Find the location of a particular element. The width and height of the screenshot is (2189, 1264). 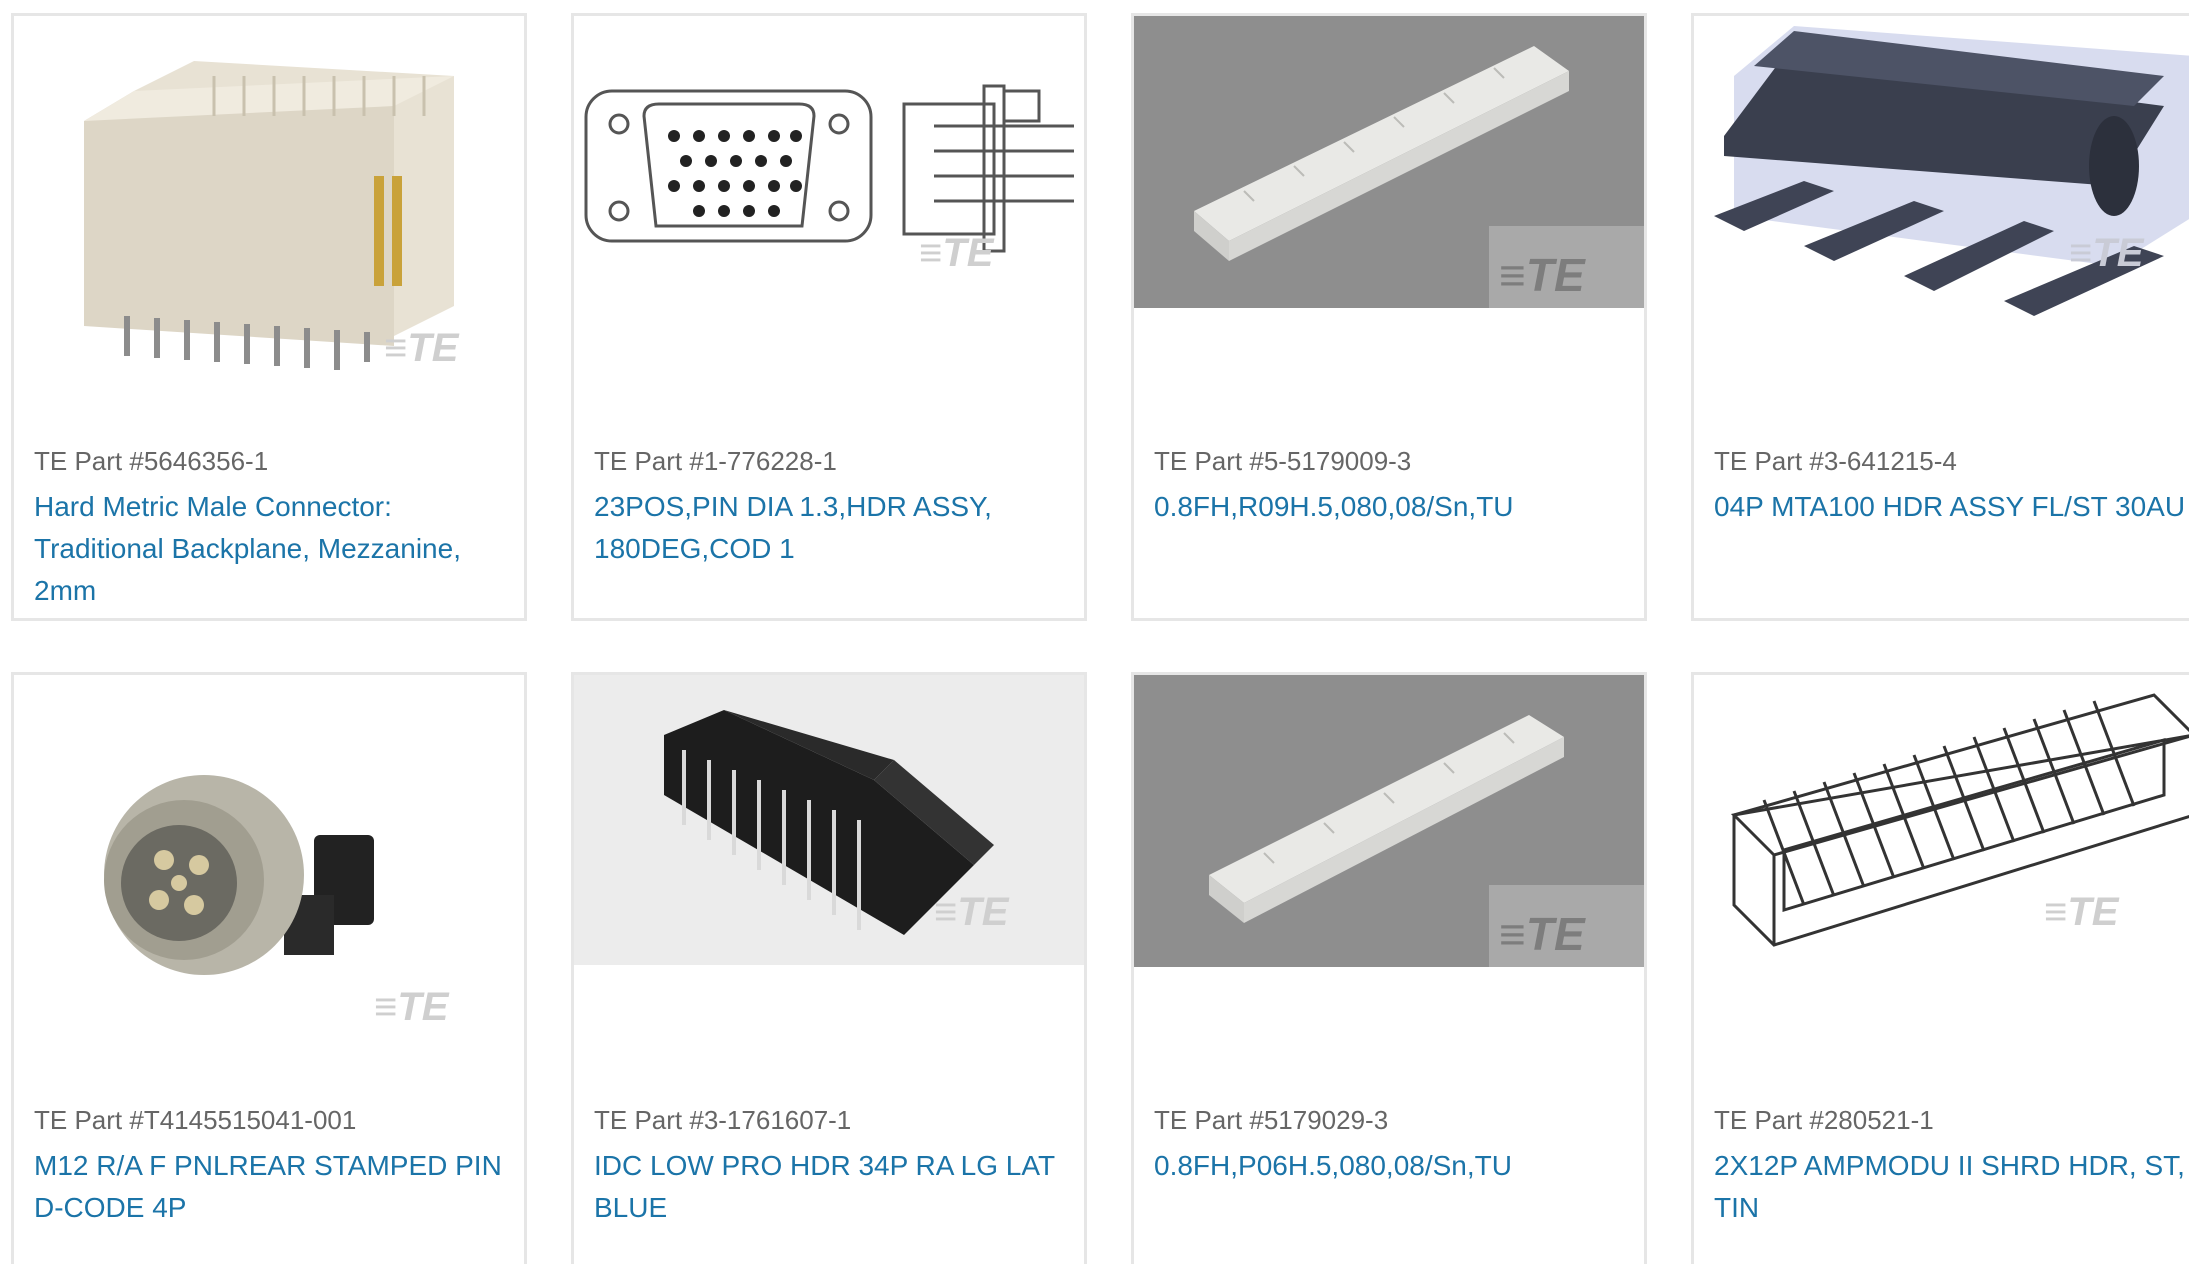

product-link: 04P MTA100 HDR ASSY FL/ST 30AU is located at coordinates (1951, 507).